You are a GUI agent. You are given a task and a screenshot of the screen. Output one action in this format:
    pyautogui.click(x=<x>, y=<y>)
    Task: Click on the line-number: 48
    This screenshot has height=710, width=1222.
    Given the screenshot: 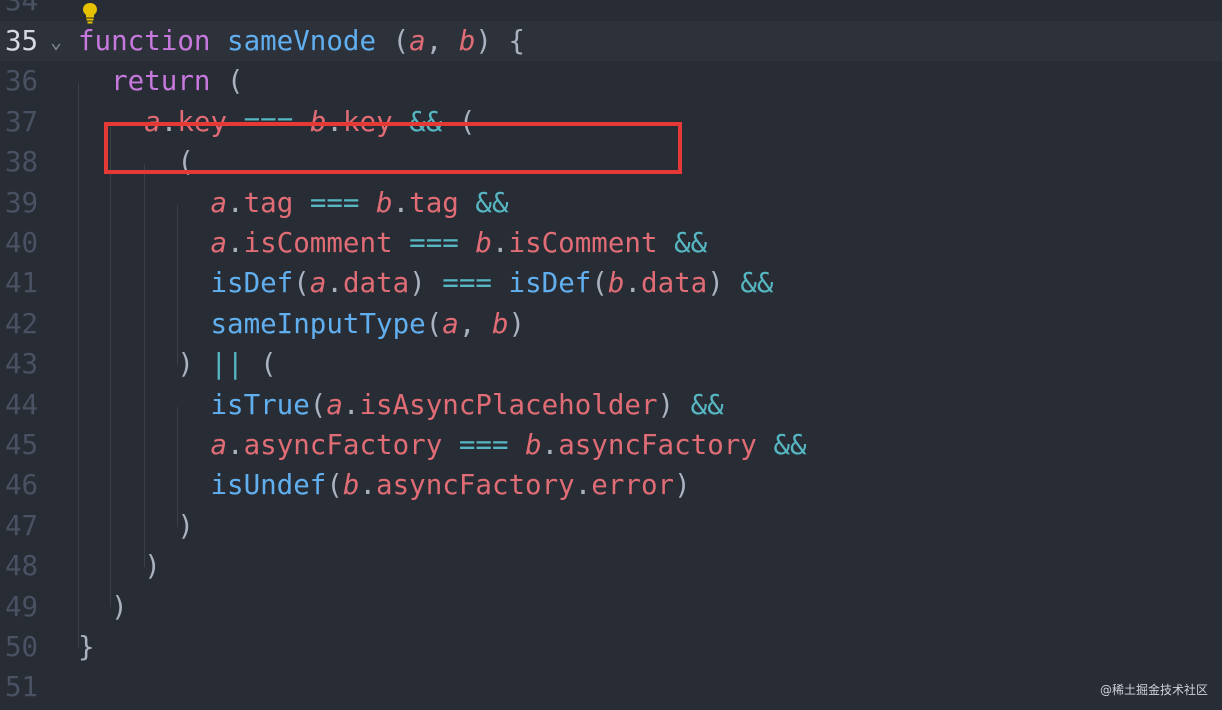 What is the action you would take?
    pyautogui.click(x=22, y=566)
    